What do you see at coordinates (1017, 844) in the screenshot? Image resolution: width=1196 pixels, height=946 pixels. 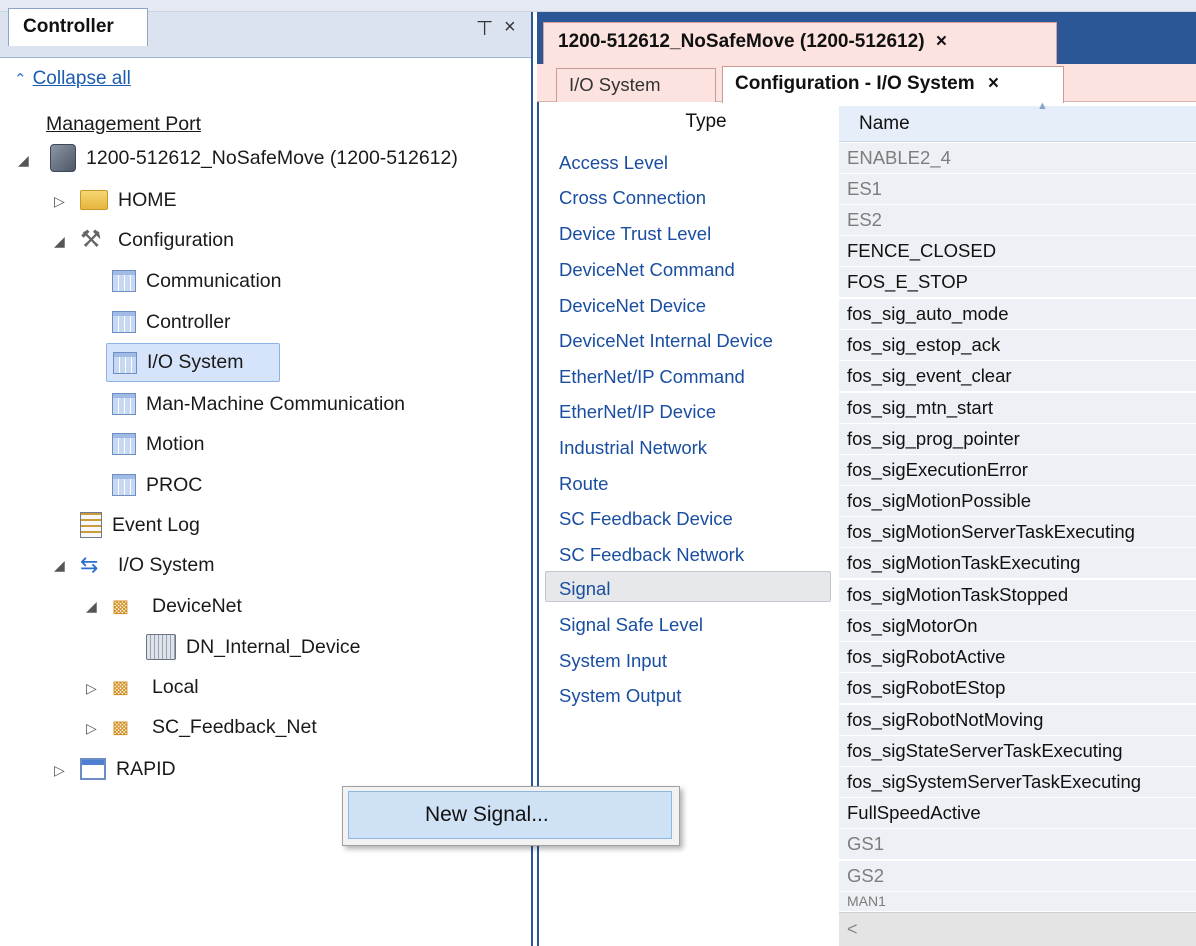 I see `table-row: GS1` at bounding box center [1017, 844].